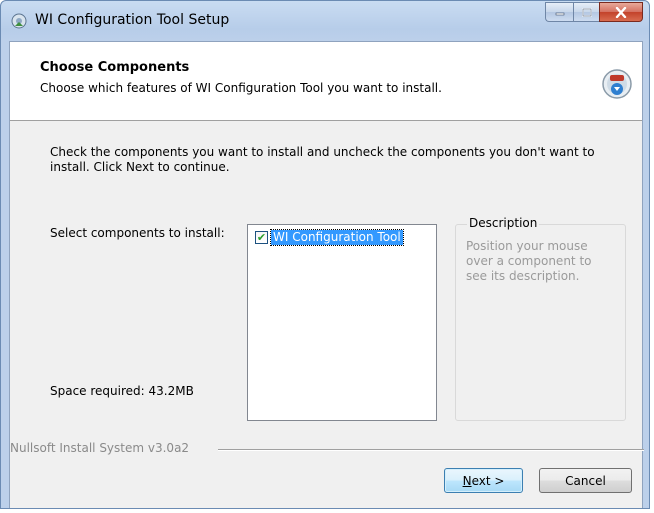 This screenshot has width=654, height=513. I want to click on minimize-icon, so click(559, 14).